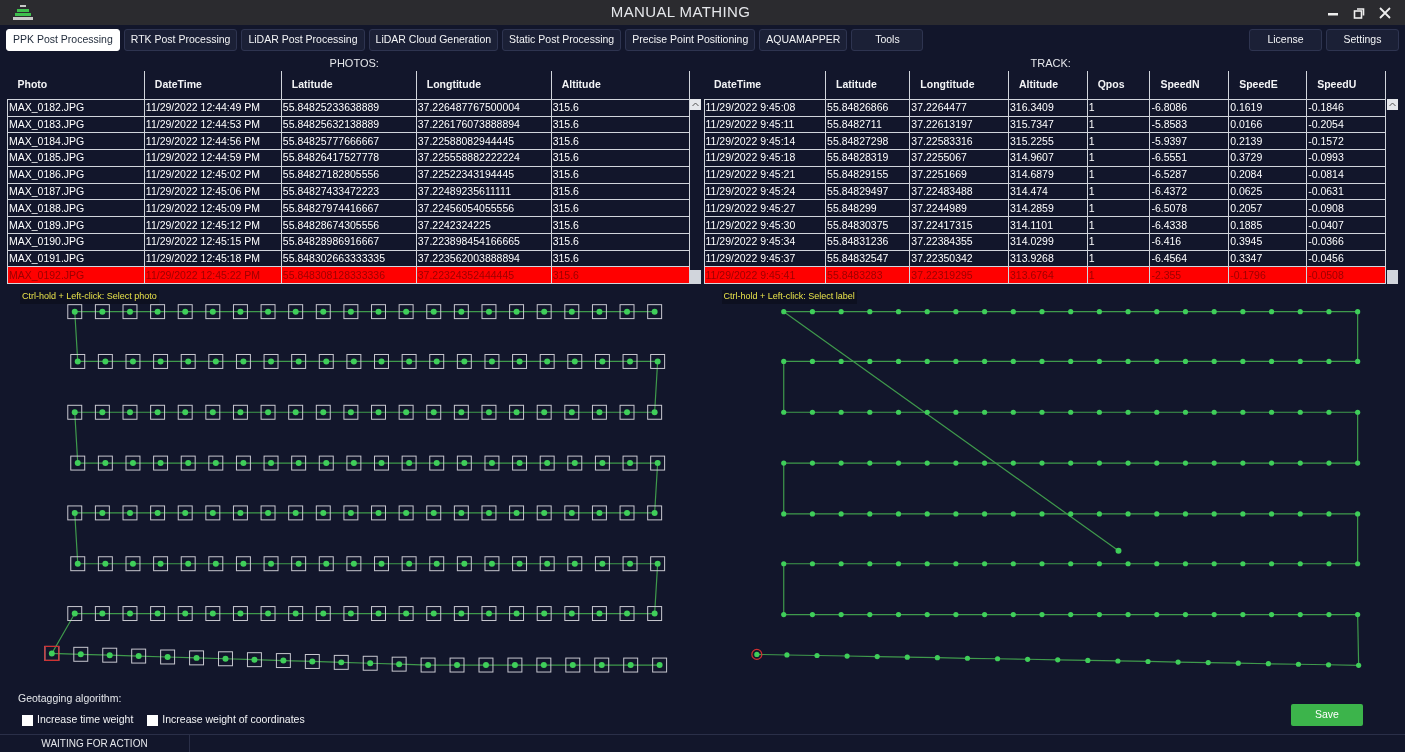  I want to click on table-cell: 11/29/2022 9:45:21, so click(765, 175).